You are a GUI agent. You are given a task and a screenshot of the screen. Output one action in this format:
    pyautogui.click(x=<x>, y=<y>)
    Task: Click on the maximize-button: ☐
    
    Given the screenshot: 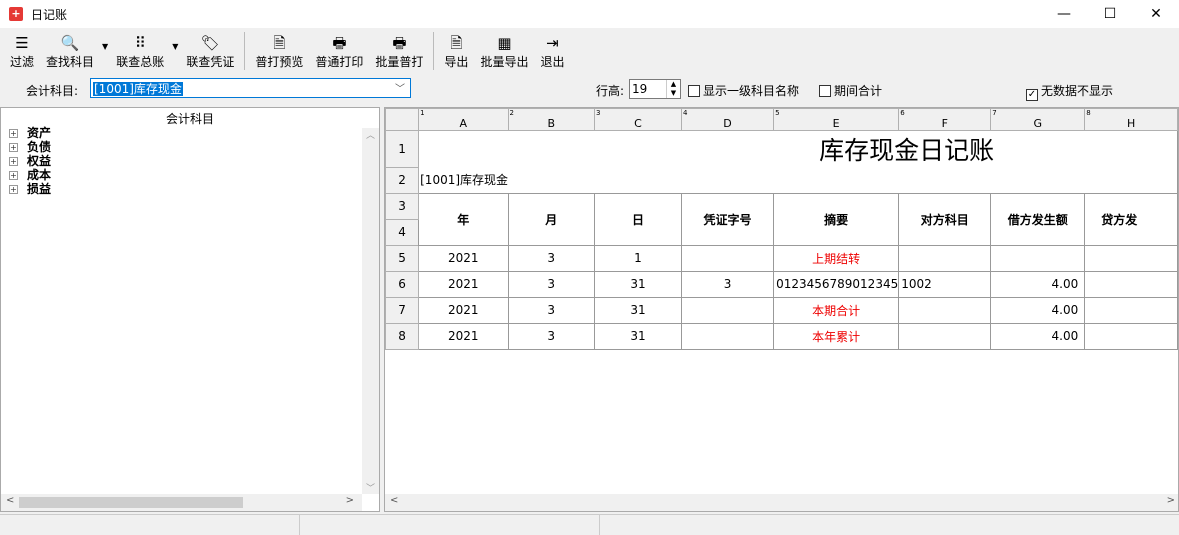 What is the action you would take?
    pyautogui.click(x=1110, y=14)
    